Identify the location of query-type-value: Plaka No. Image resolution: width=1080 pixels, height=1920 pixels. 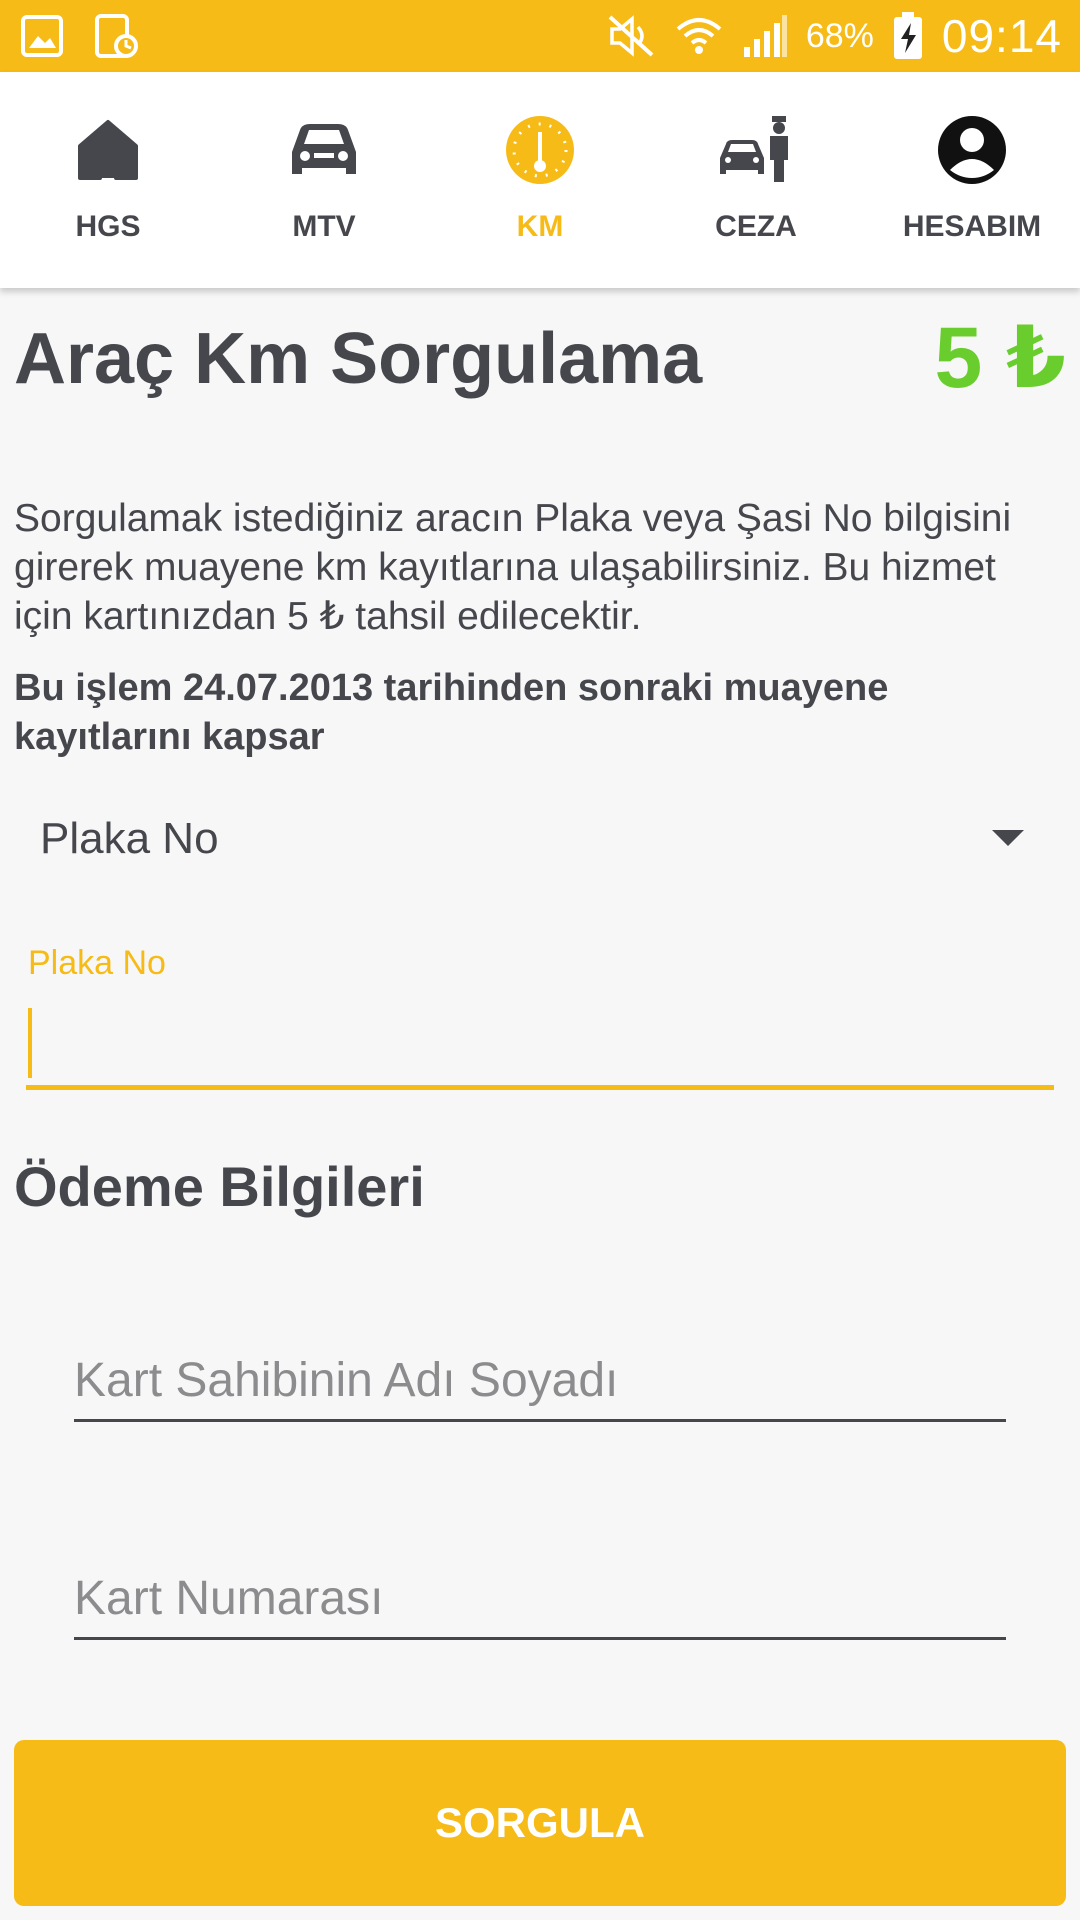
(129, 838).